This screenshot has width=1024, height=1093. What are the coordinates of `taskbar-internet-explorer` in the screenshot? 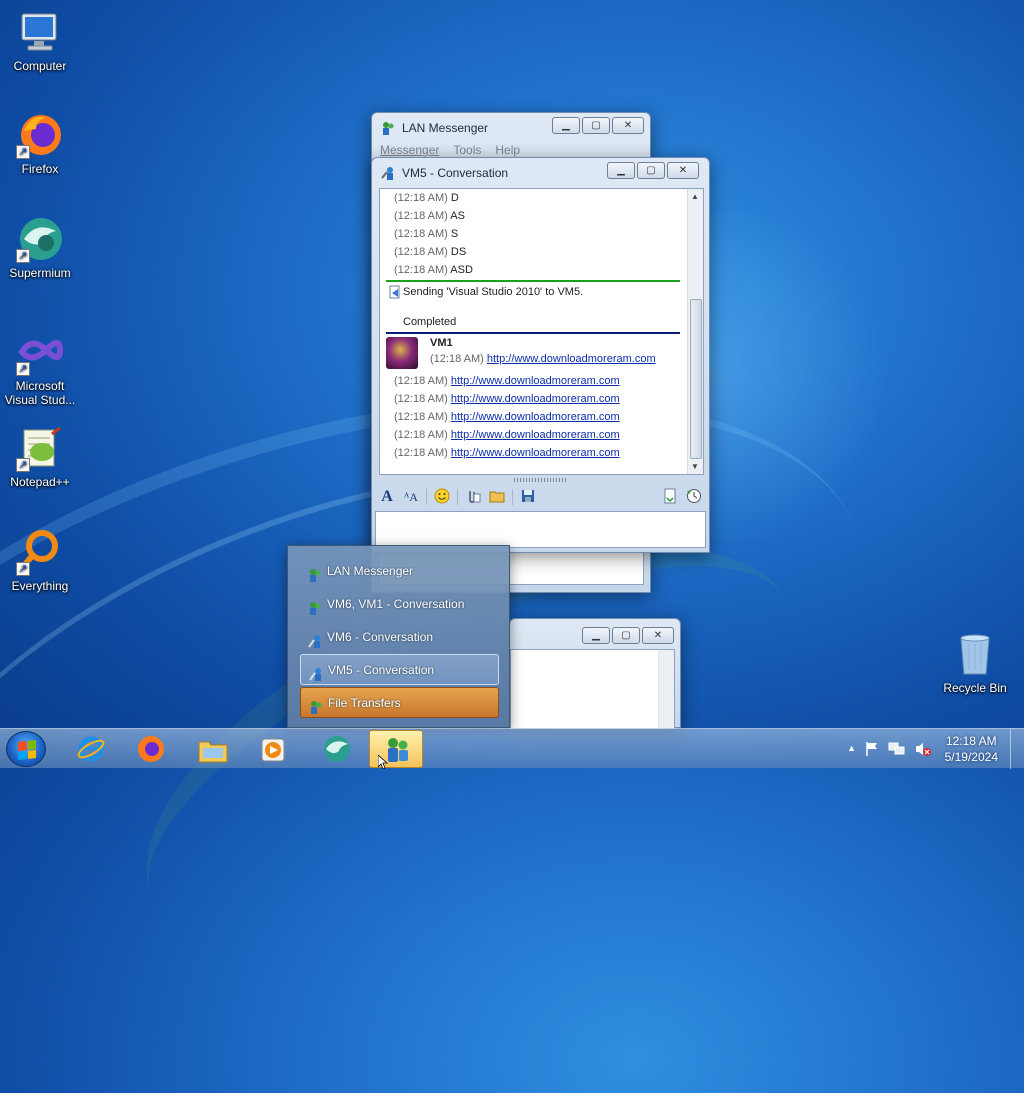 It's located at (91, 749).